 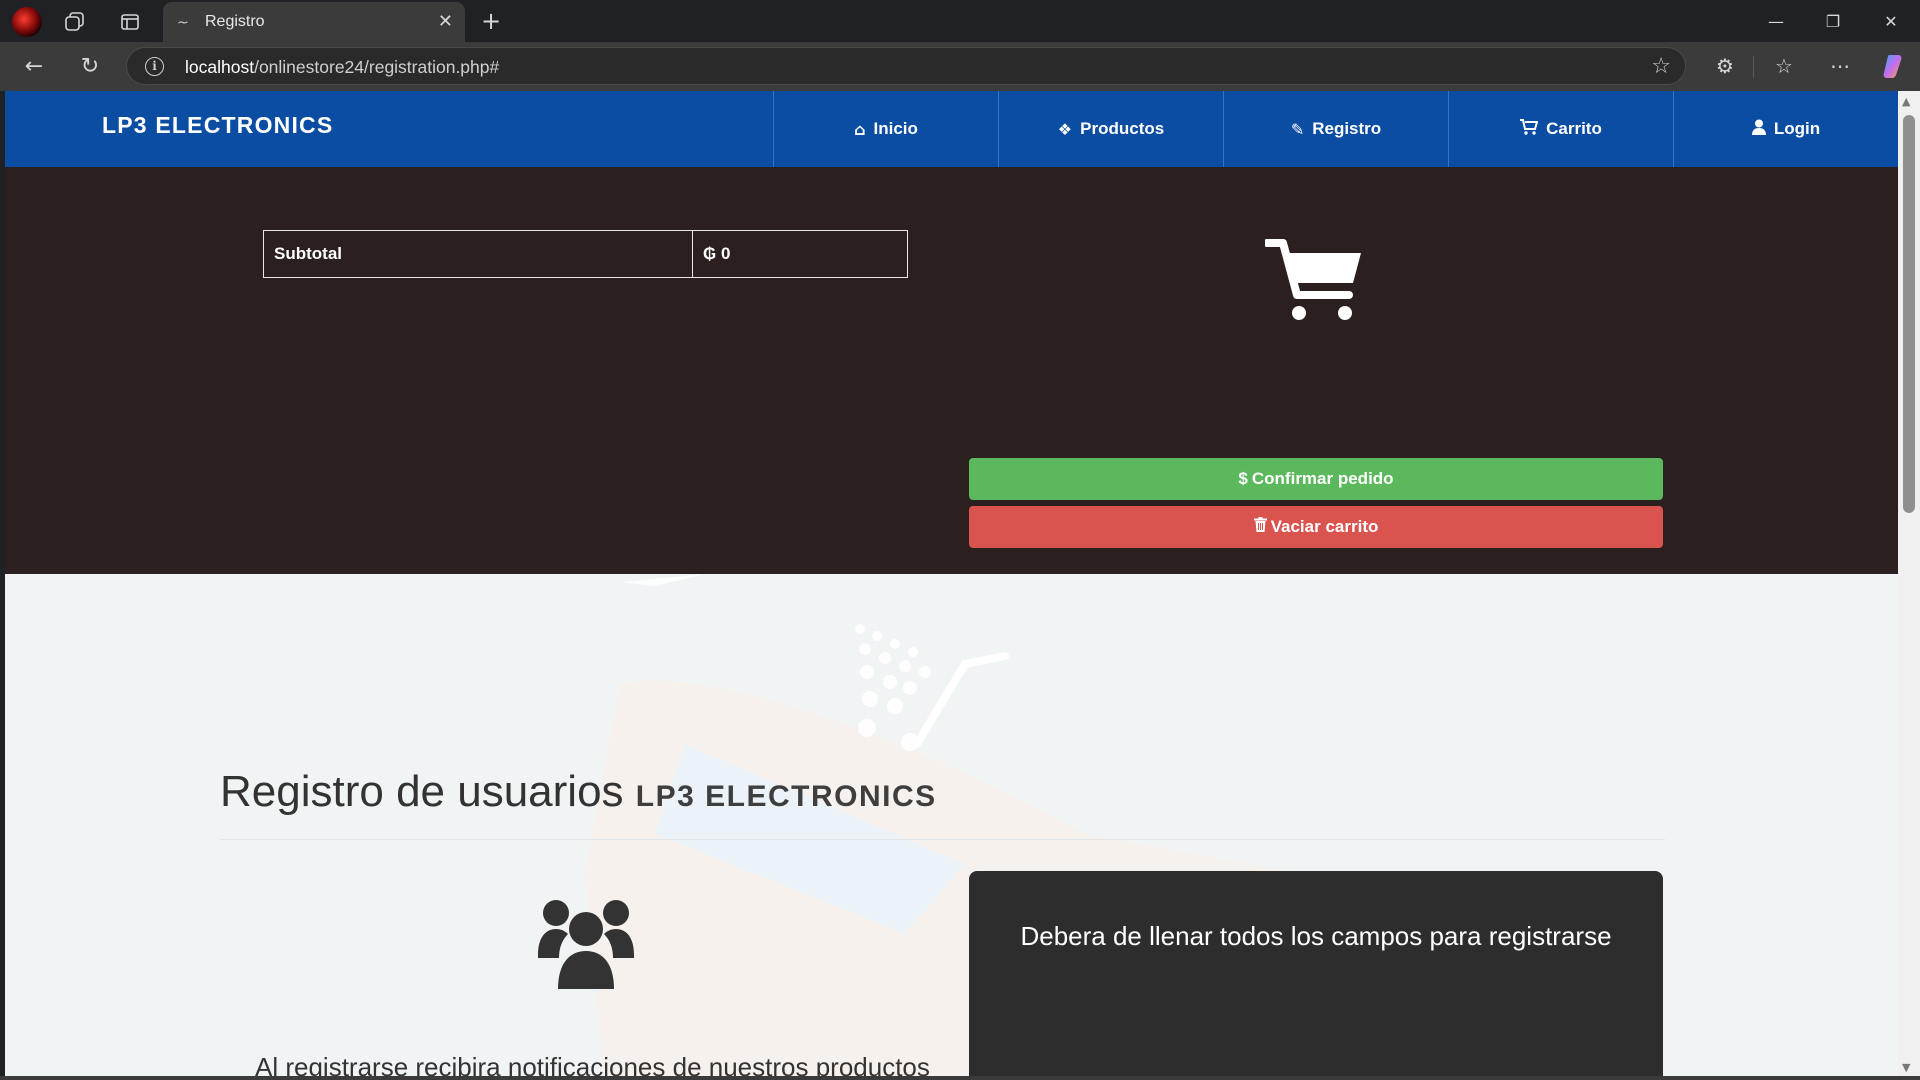 What do you see at coordinates (960, 21) in the screenshot?
I see `browser-tab-bar: ~ Registro ✕ + — ❐ ✕` at bounding box center [960, 21].